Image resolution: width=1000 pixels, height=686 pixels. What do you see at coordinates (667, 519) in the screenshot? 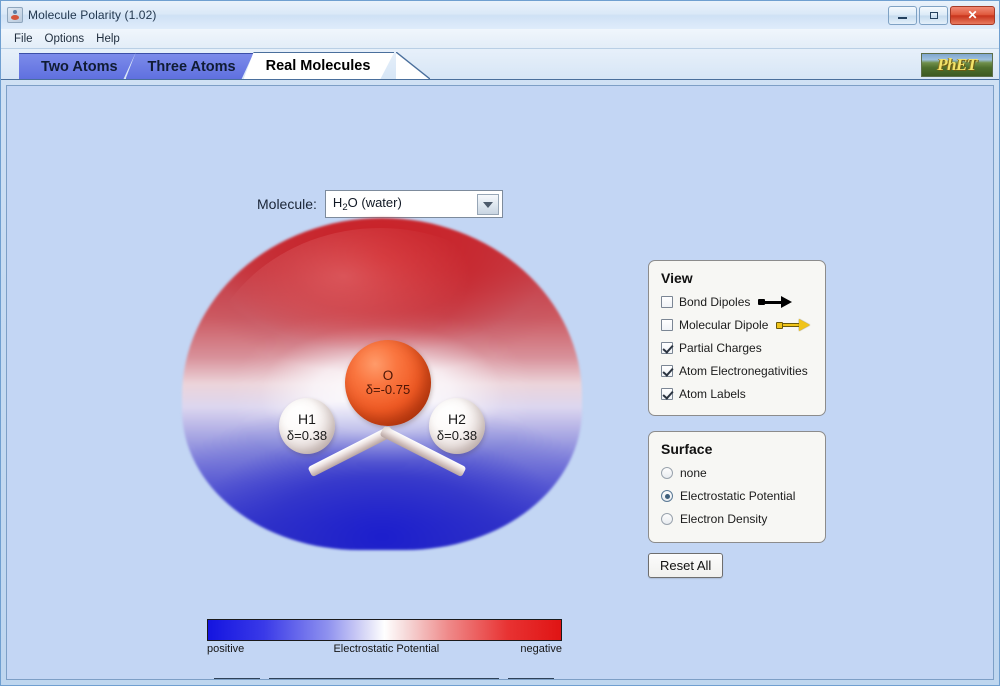
I see `radio-surface-electron-density` at bounding box center [667, 519].